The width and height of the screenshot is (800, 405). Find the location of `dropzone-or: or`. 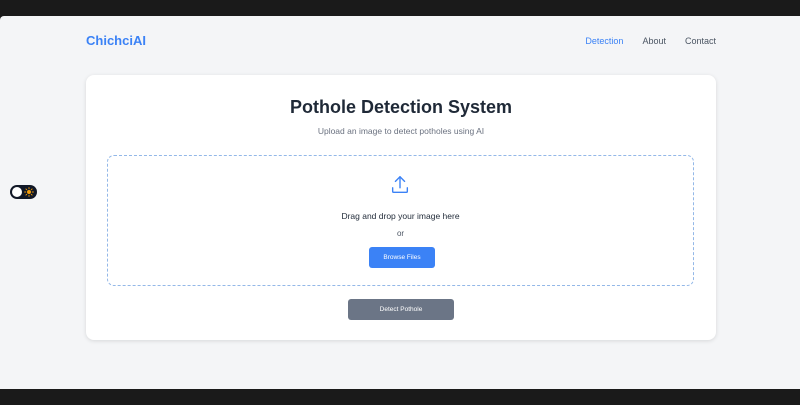

dropzone-or: or is located at coordinates (400, 233).